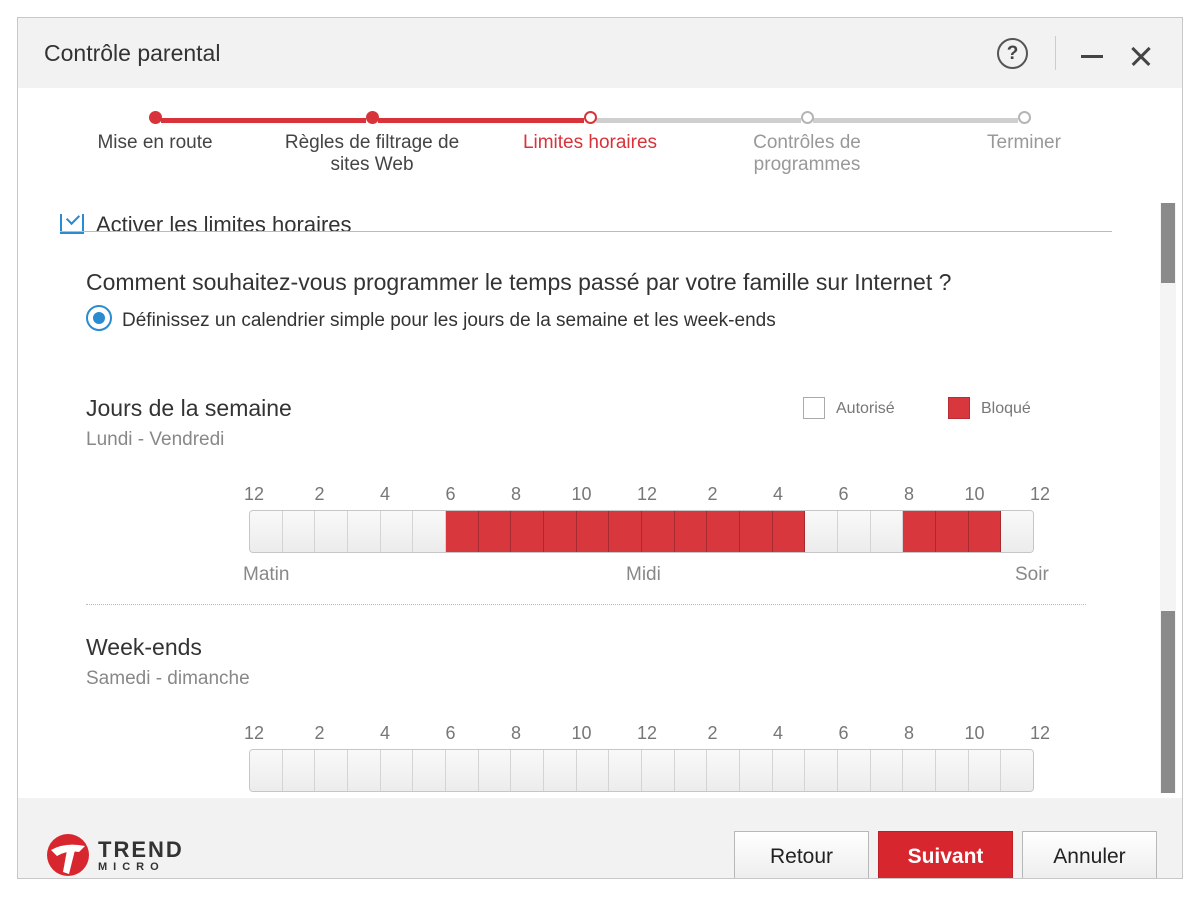 The height and width of the screenshot is (910, 1200). Describe the element at coordinates (945, 854) in the screenshot. I see `next-button: Suivant` at that location.